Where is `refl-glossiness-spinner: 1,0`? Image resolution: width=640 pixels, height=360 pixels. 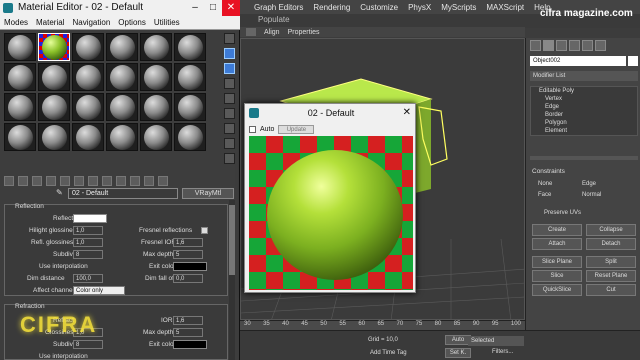
refl-glossiness-spinner: 1,0 is located at coordinates (88, 242).